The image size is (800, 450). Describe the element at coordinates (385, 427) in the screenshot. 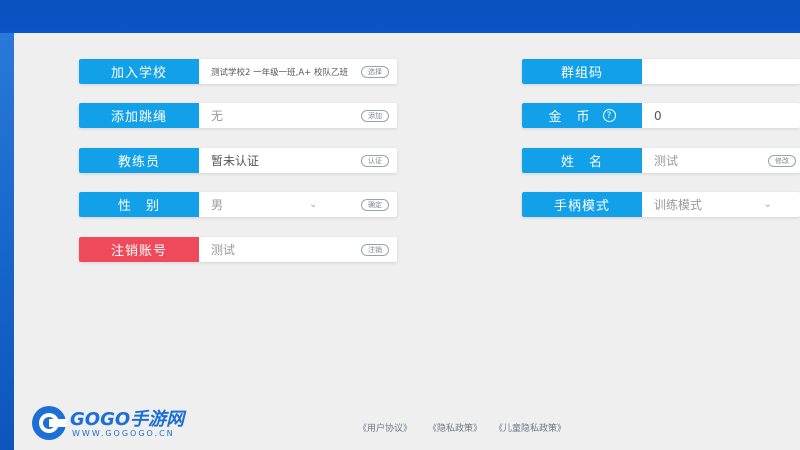

I see `user-agreement-link: 《用户协议》` at that location.